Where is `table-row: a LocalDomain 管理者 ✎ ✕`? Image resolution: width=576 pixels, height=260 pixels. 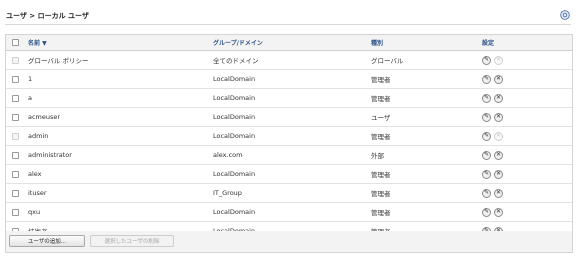
table-row: a LocalDomain 管理者 ✎ ✕ is located at coordinates (289, 98).